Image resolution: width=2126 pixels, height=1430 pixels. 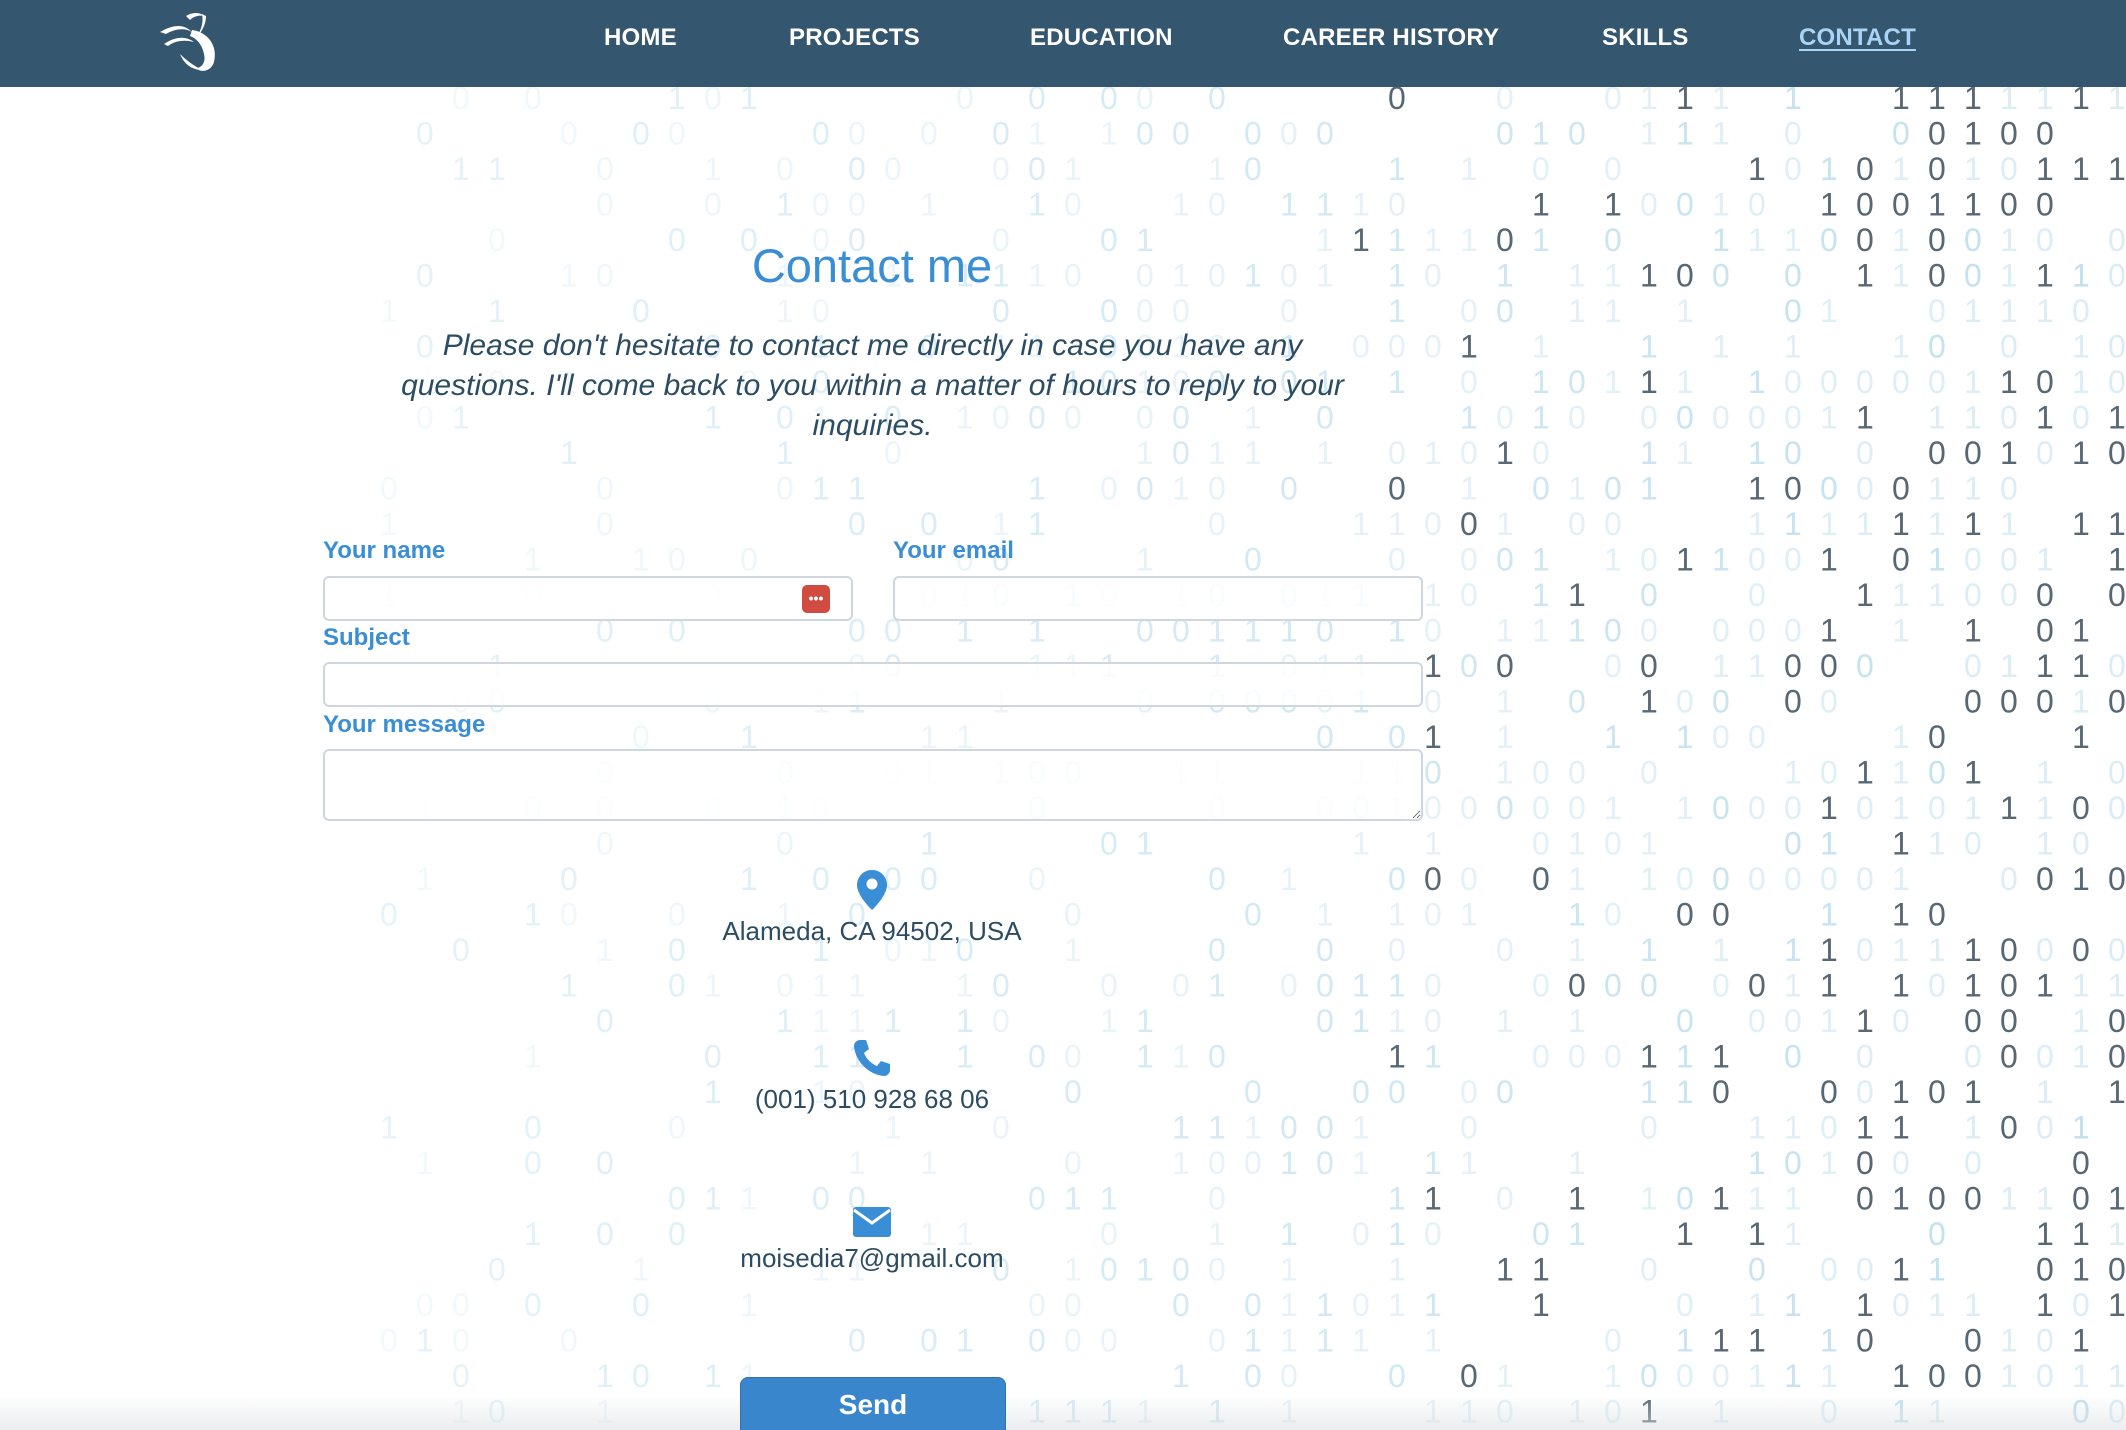 I want to click on message-label: Your message, so click(x=404, y=724).